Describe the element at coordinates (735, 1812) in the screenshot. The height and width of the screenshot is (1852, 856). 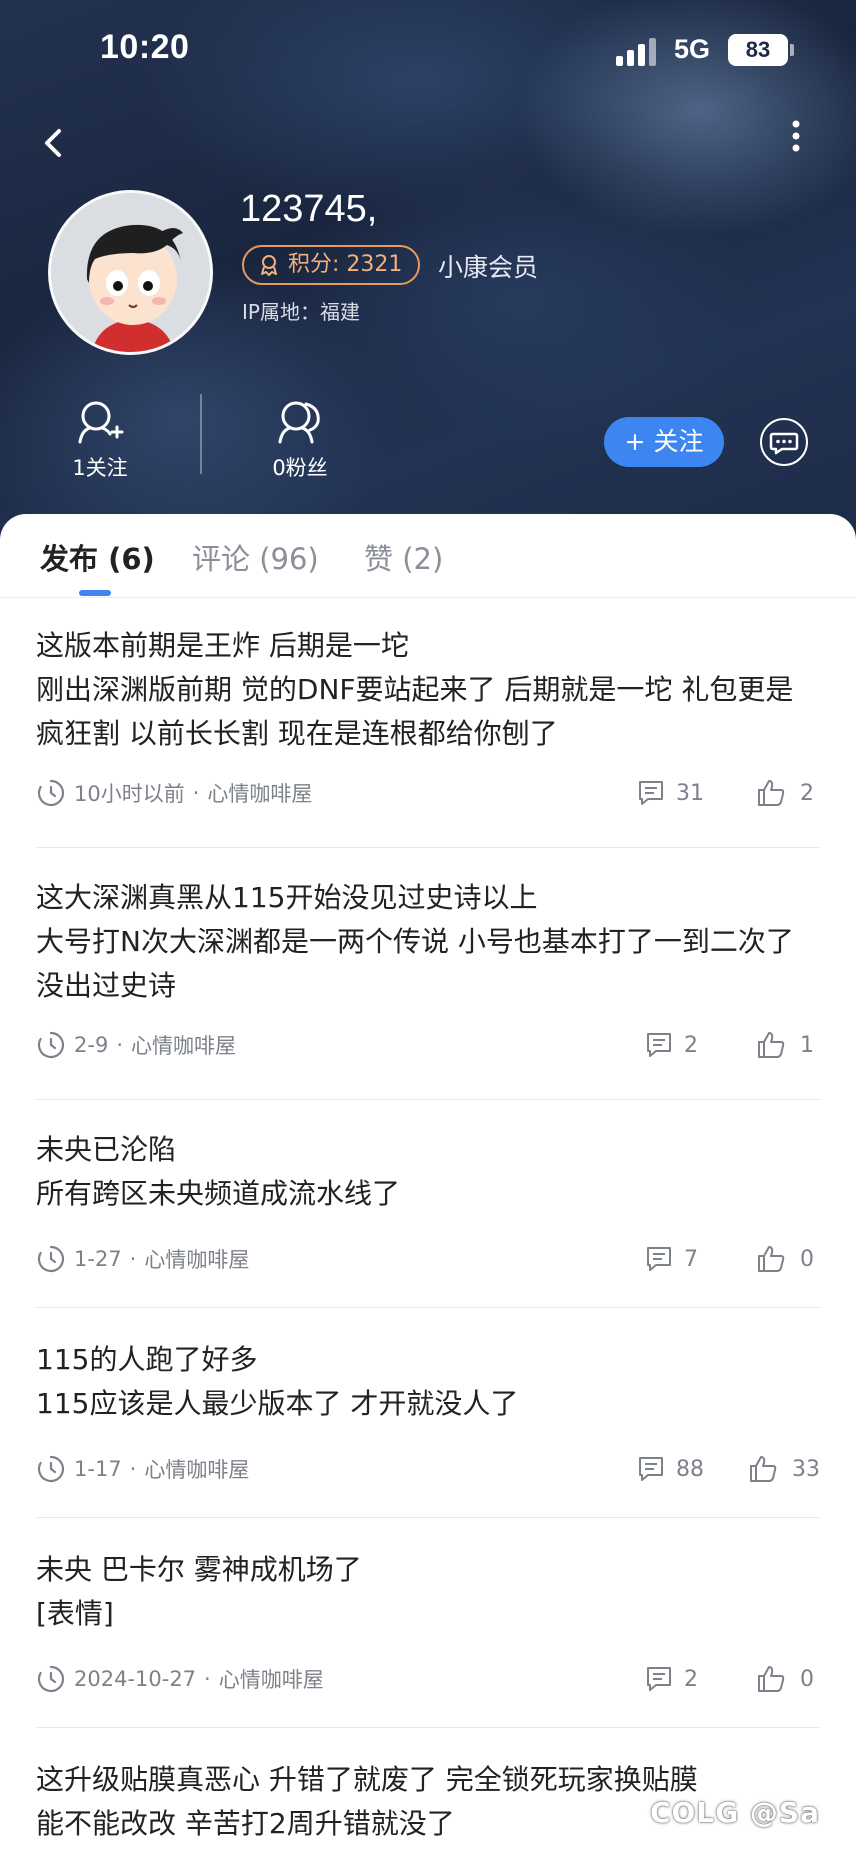
I see `watermark: COLG @Sa` at that location.